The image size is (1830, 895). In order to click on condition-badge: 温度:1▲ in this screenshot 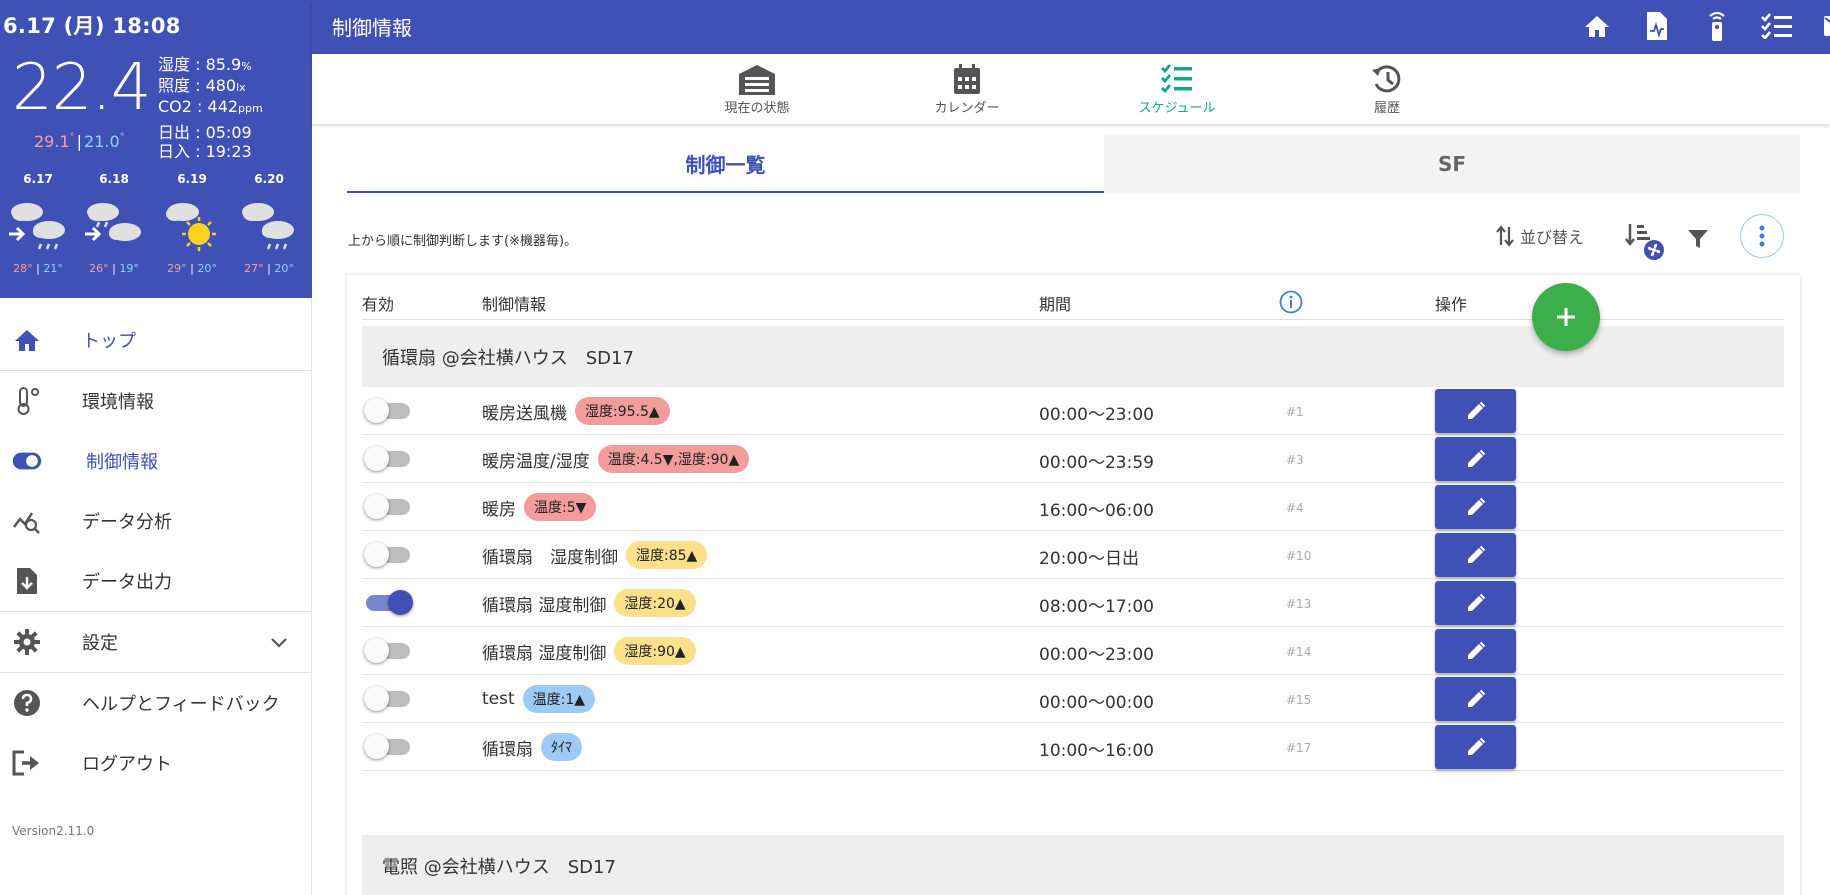, I will do `click(559, 699)`.